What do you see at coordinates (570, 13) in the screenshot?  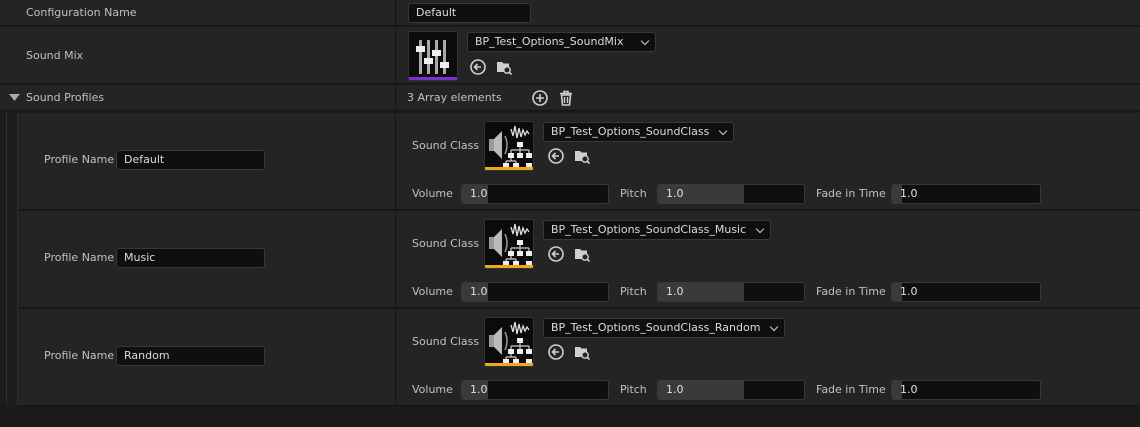 I see `config-name-row: Configuration Name Default` at bounding box center [570, 13].